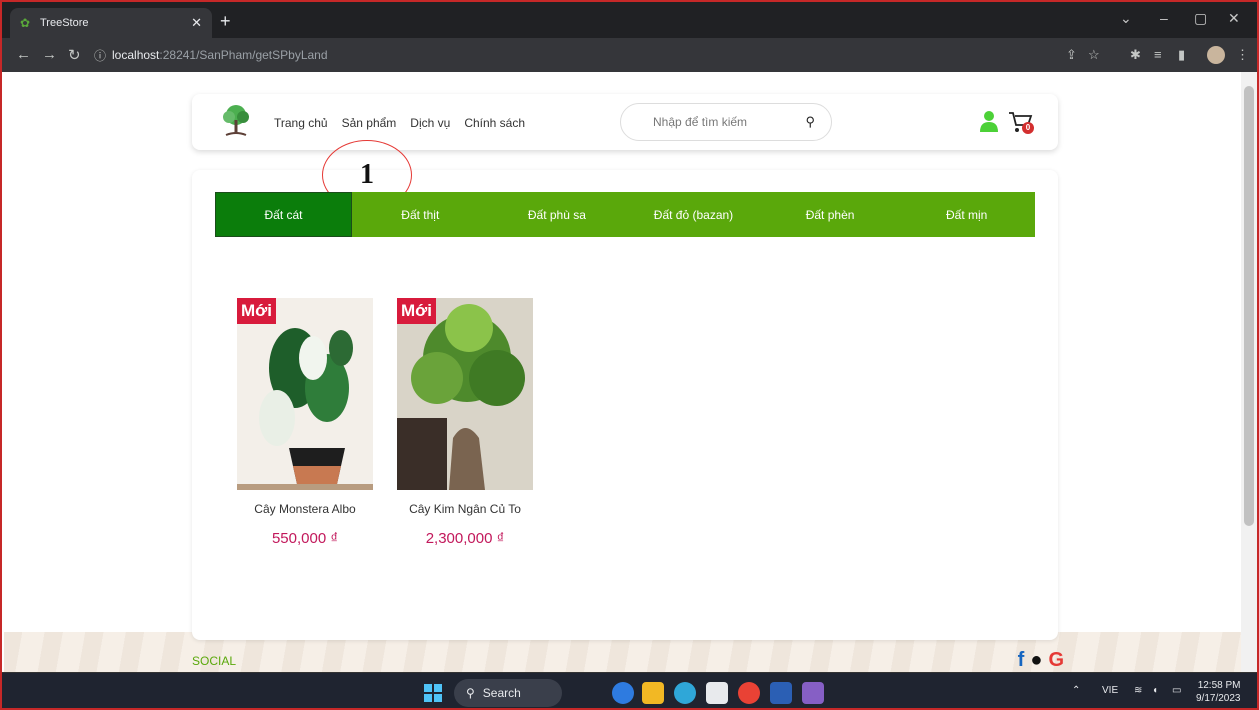 The height and width of the screenshot is (710, 1259). What do you see at coordinates (1138, 690) in the screenshot?
I see `wifi-icon: ≋` at bounding box center [1138, 690].